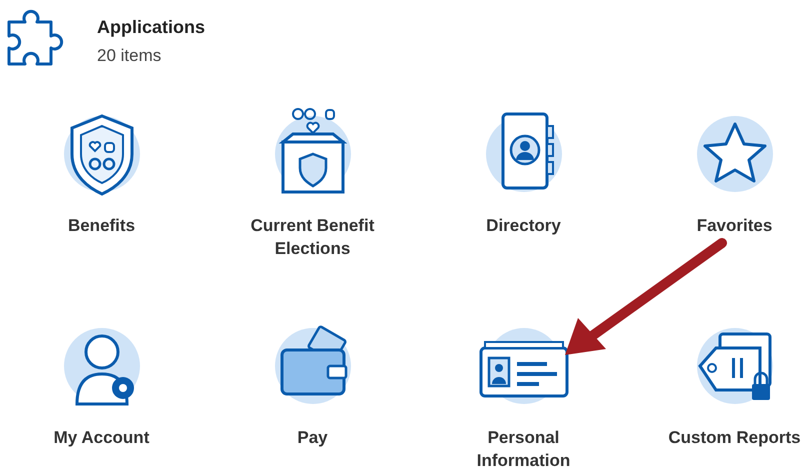  What do you see at coordinates (151, 27) in the screenshot?
I see `page-title: Applications` at bounding box center [151, 27].